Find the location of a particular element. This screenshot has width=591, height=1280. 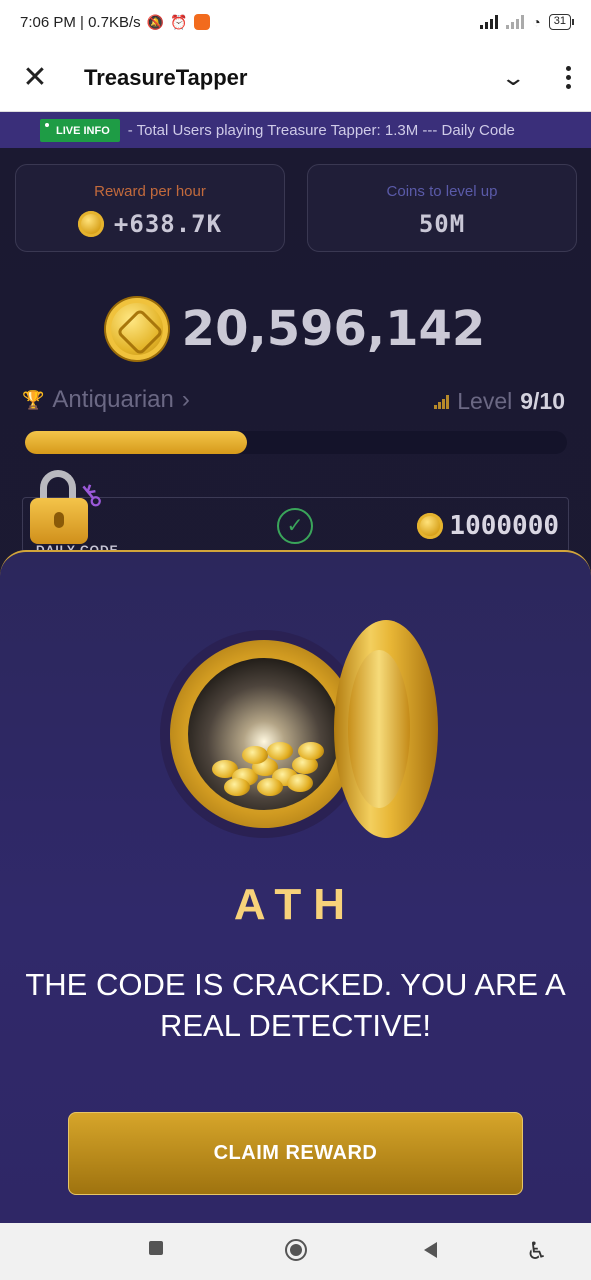

mute-icon: 🔕 is located at coordinates (155, 21).